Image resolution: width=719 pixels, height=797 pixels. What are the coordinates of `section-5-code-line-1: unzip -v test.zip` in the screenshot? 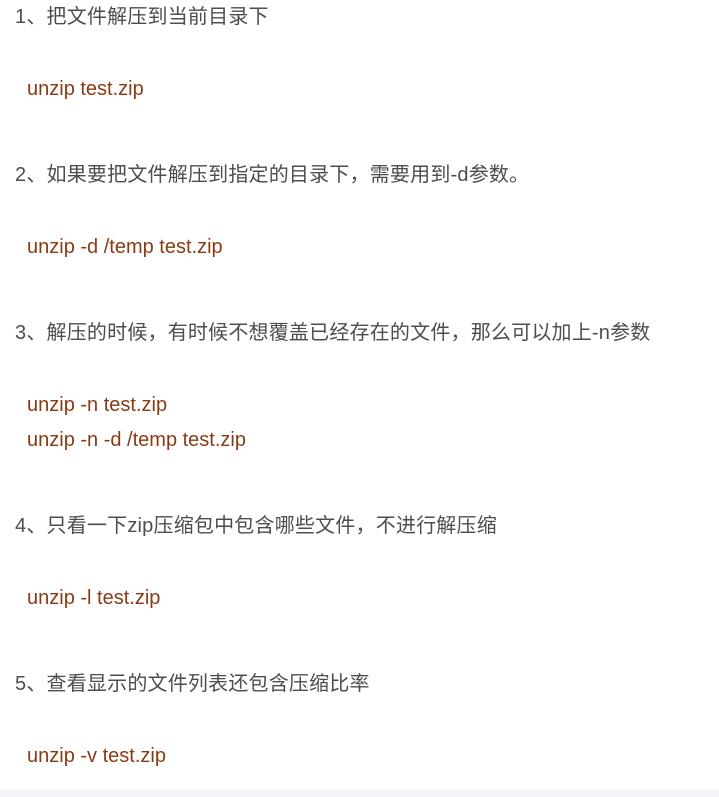 It's located at (96, 756).